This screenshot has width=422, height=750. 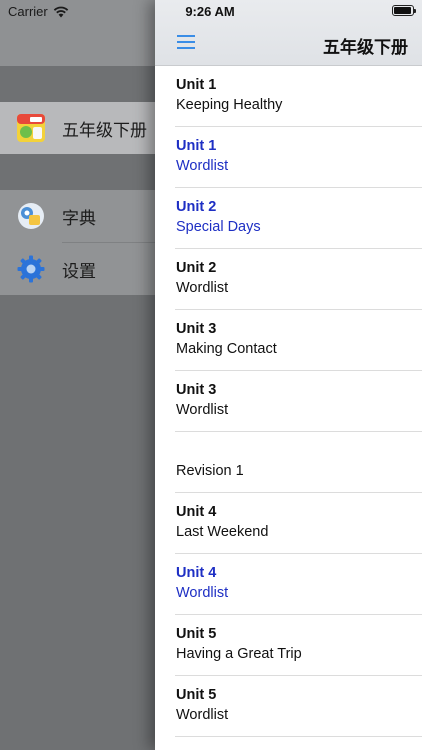 What do you see at coordinates (31, 216) in the screenshot?
I see `dictionary-icon` at bounding box center [31, 216].